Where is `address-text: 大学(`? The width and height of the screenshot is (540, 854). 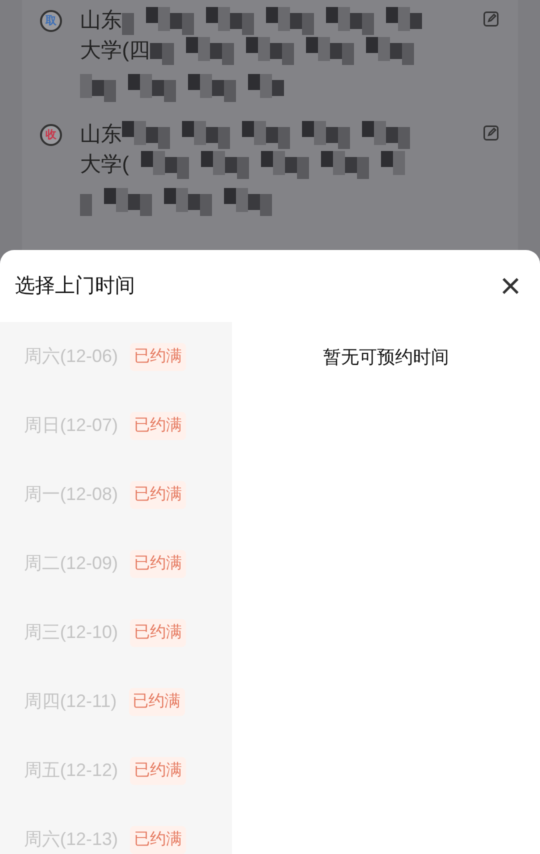 address-text: 大学( is located at coordinates (104, 165).